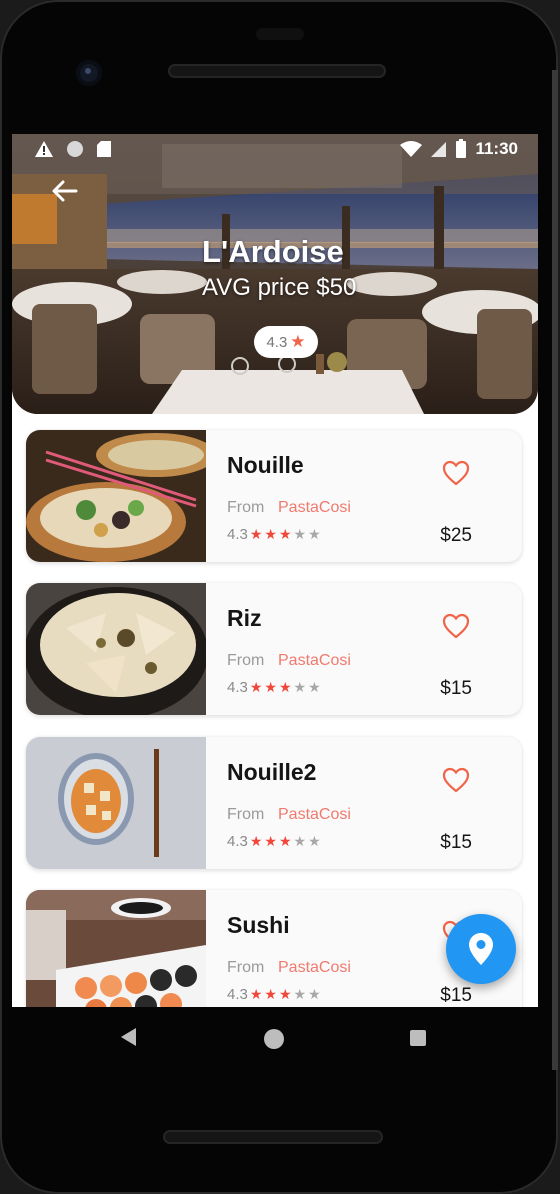 This screenshot has width=560, height=1194. I want to click on map-location-button, so click(481, 949).